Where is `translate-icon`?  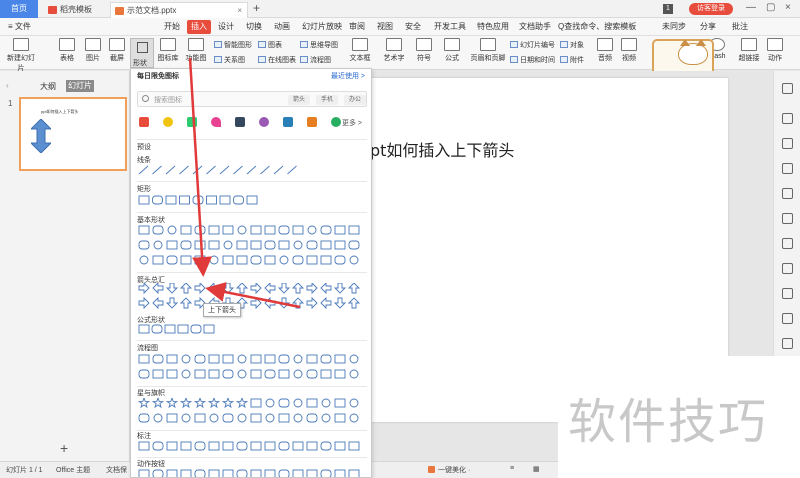
translate-icon is located at coordinates (787, 268).